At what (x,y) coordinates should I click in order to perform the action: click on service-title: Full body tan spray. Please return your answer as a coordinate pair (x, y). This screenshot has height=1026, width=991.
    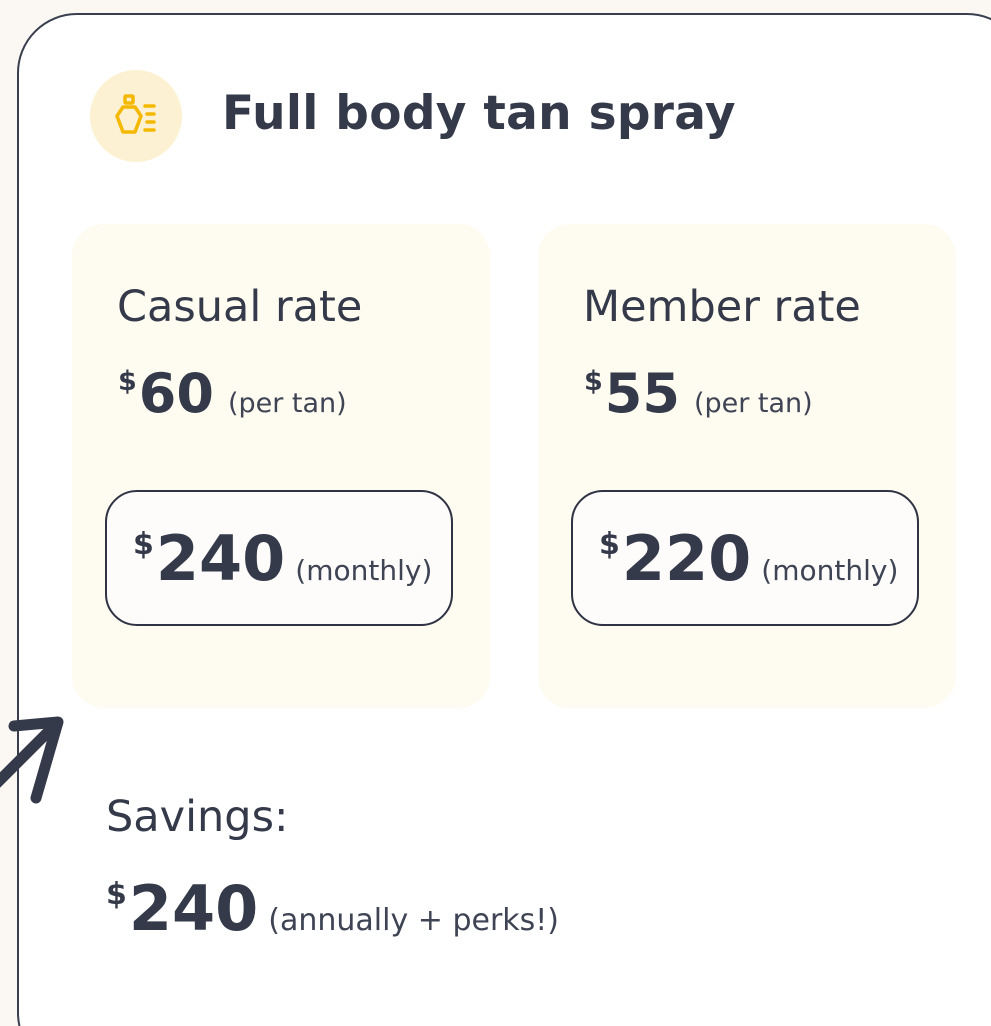
    Looking at the image, I should click on (479, 113).